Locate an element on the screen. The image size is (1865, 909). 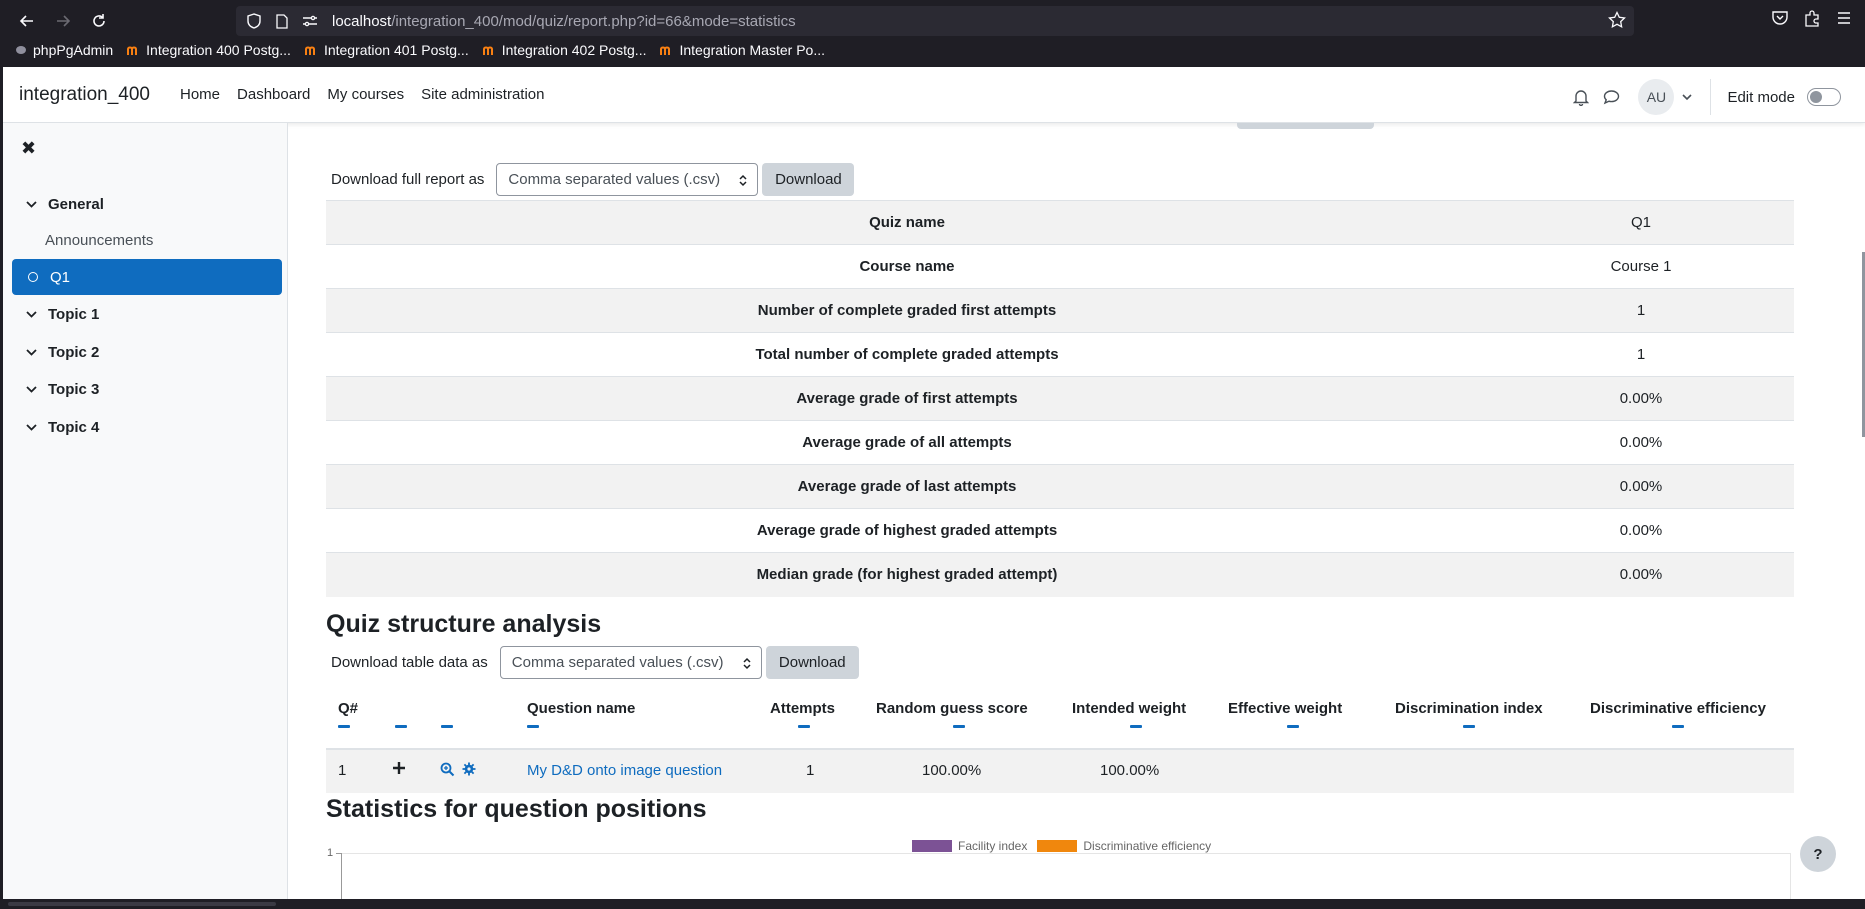
header-discrimination-index: Discrimination index is located at coordinates (1469, 708).